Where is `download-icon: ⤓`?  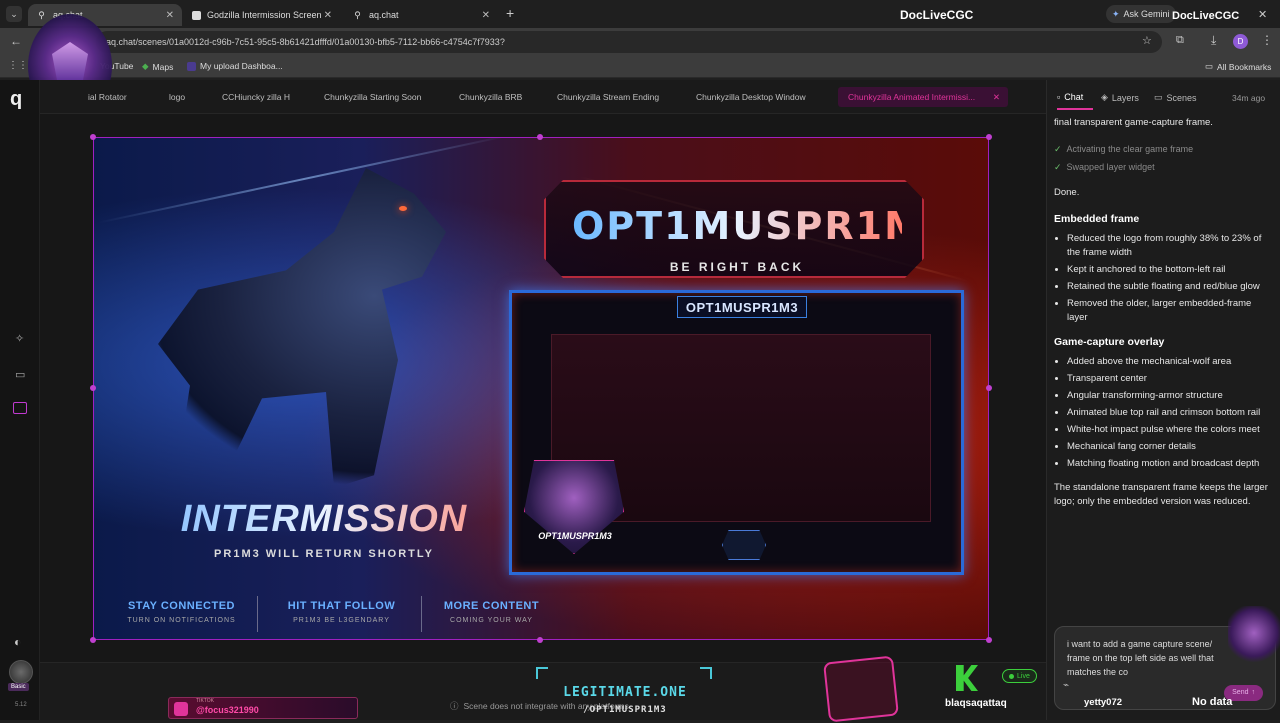
download-icon: ⤓ is located at coordinates (1213, 40).